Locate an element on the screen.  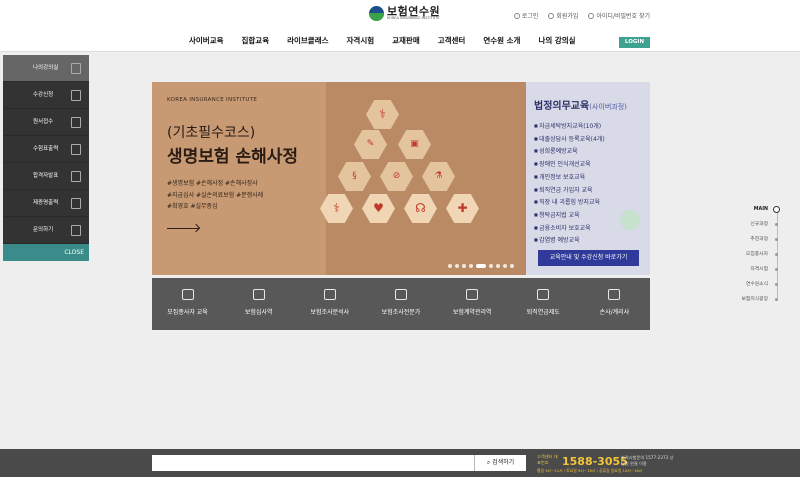
list-item: 감염병 예방교육 is located at coordinates (569, 240).